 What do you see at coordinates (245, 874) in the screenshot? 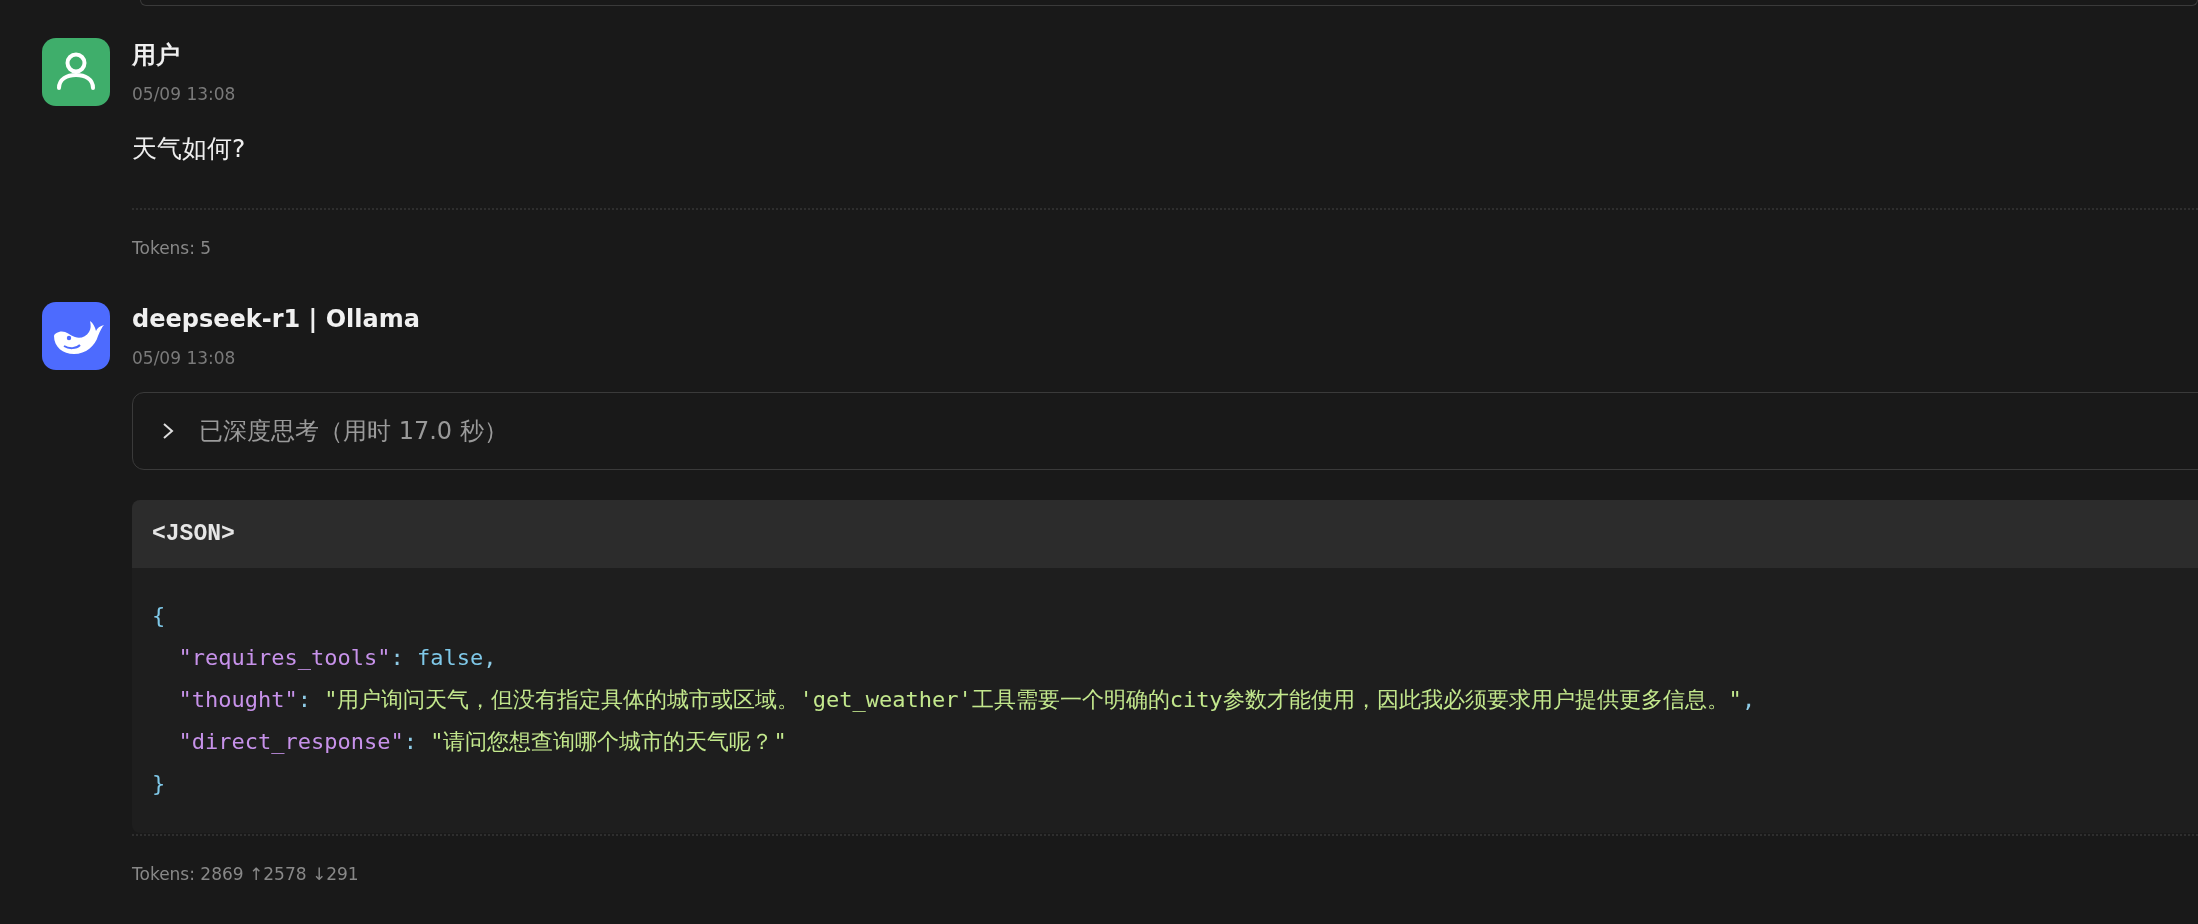
I see `token-count: Tokens: 2869 ↑2578 ↓291` at bounding box center [245, 874].